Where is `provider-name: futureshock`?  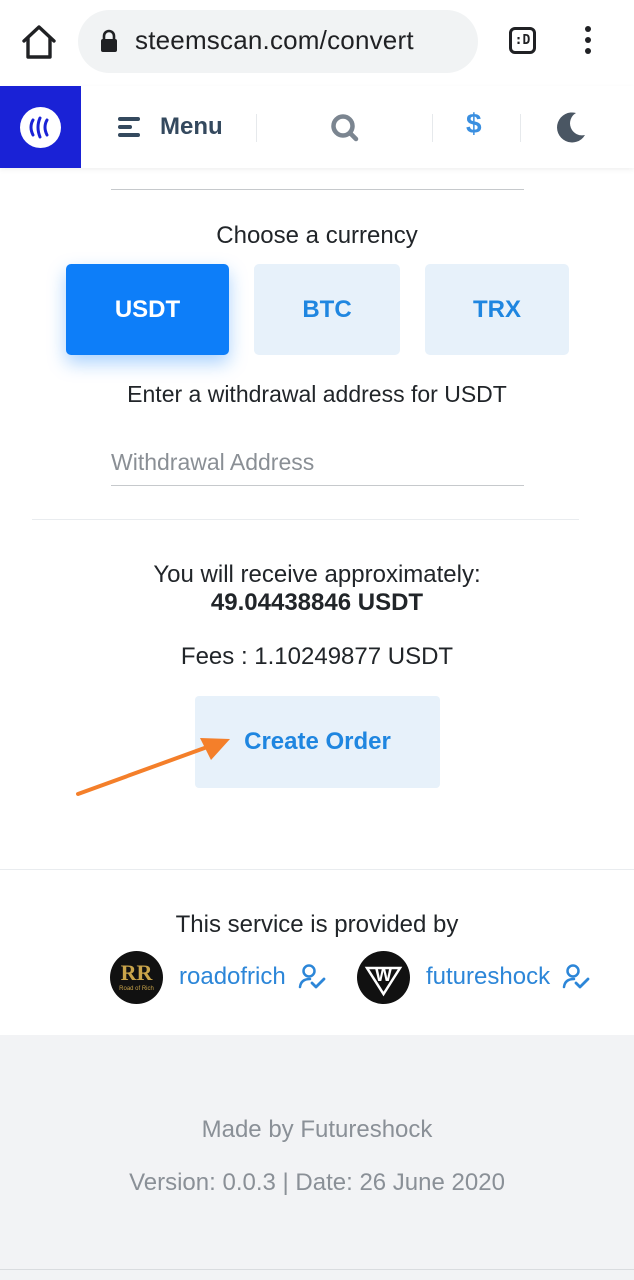
provider-name: futureshock is located at coordinates (488, 977).